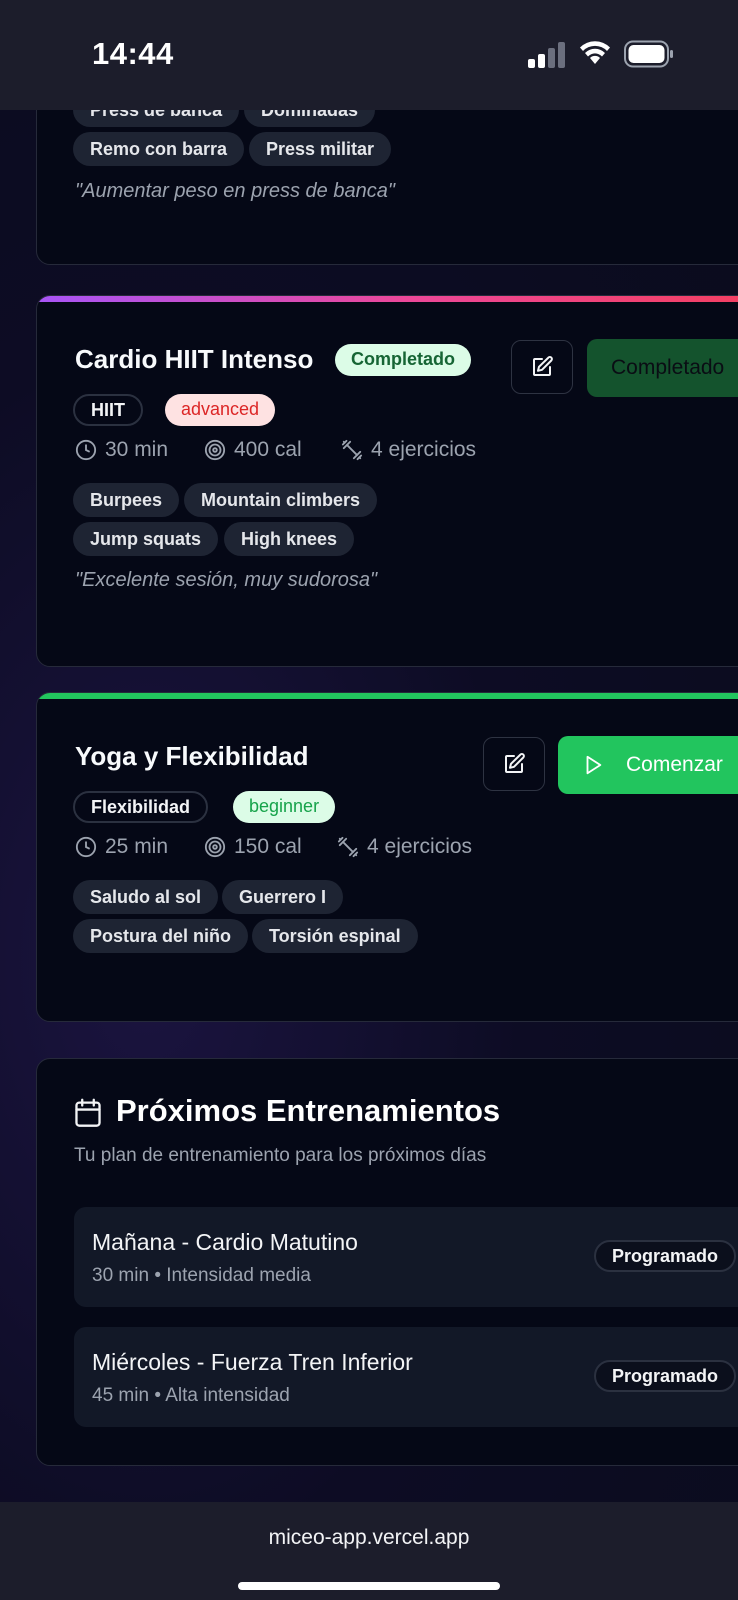 This screenshot has height=1600, width=738. I want to click on status-badge: Completado, so click(403, 360).